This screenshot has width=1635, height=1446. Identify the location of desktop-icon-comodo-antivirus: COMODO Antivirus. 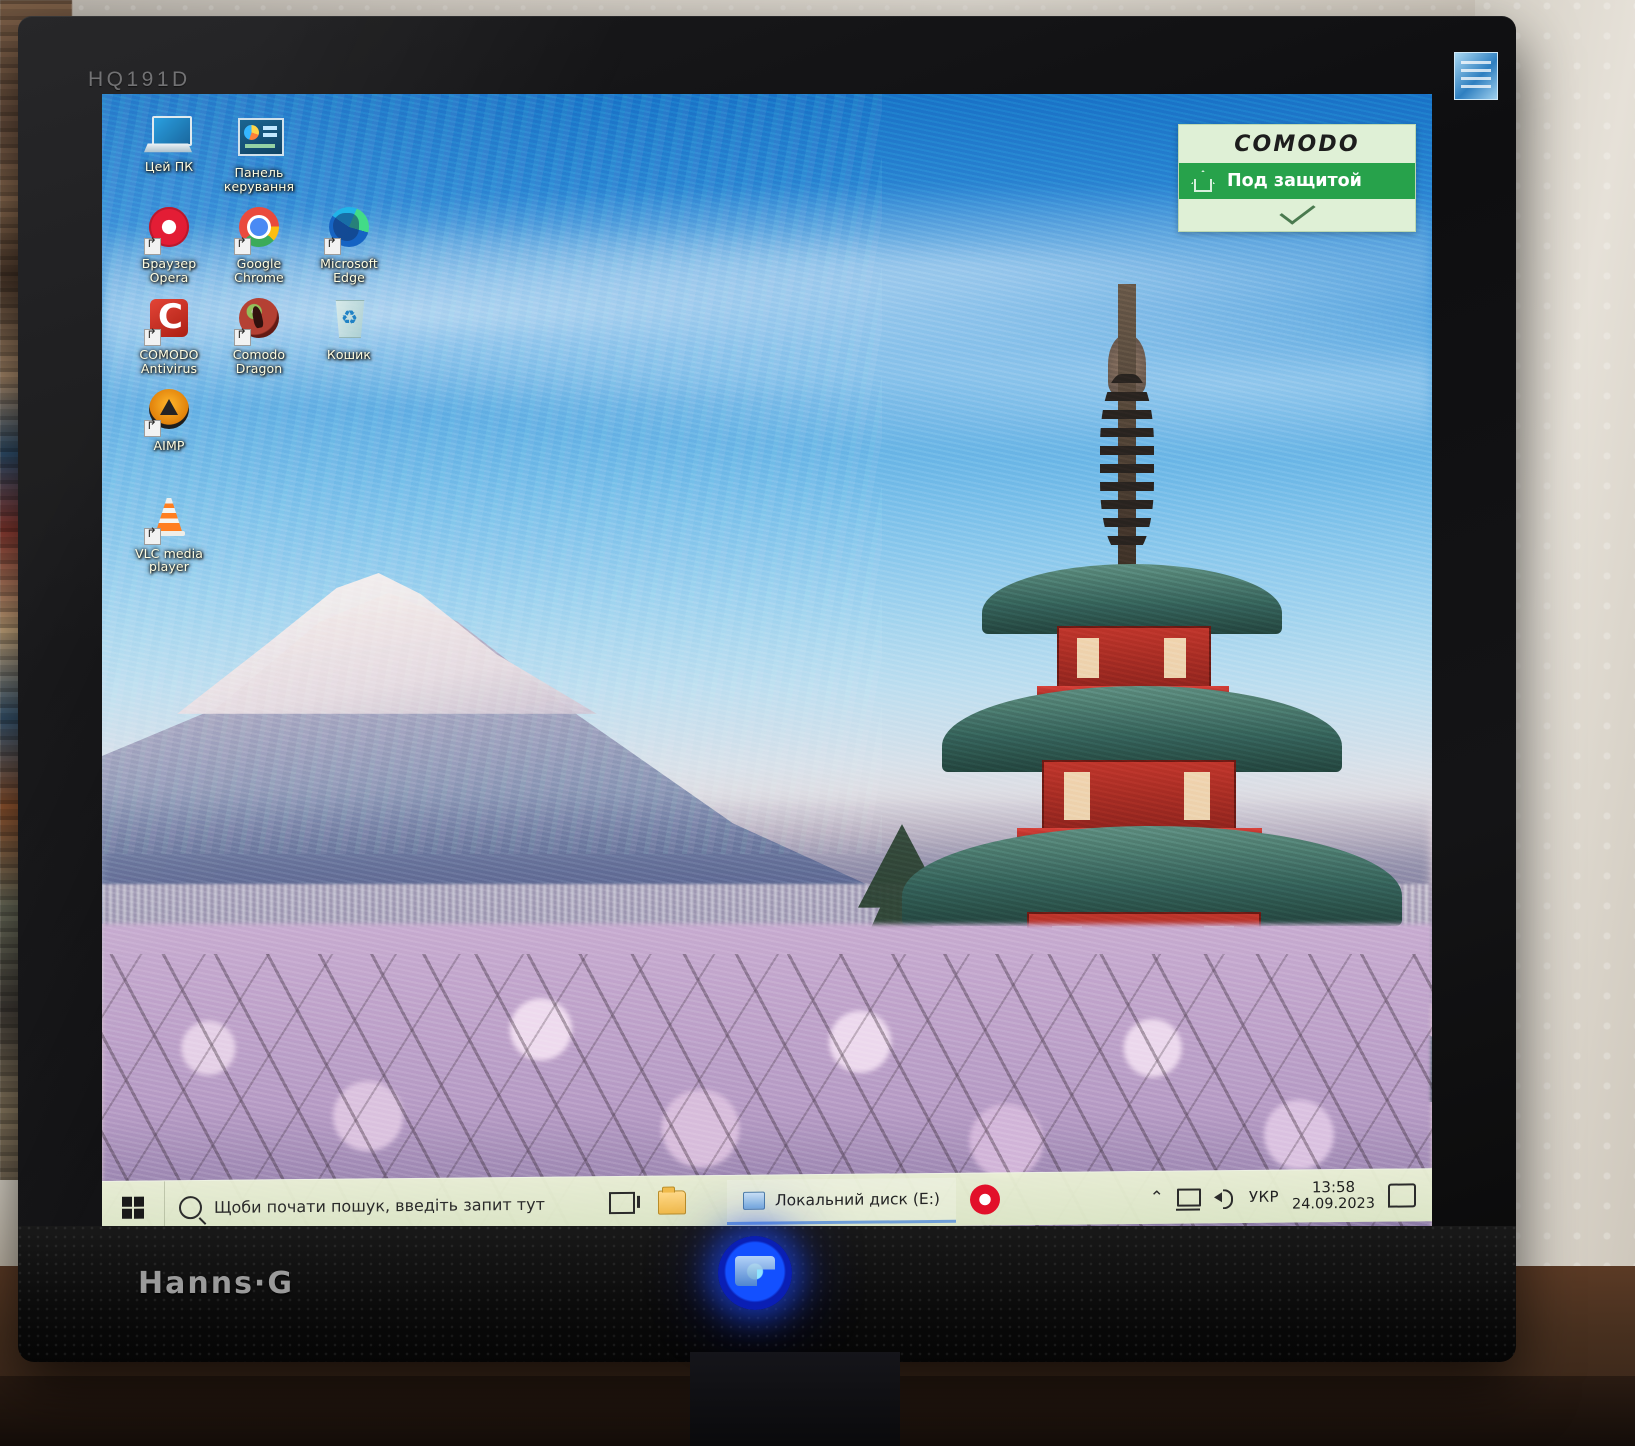
(169, 336).